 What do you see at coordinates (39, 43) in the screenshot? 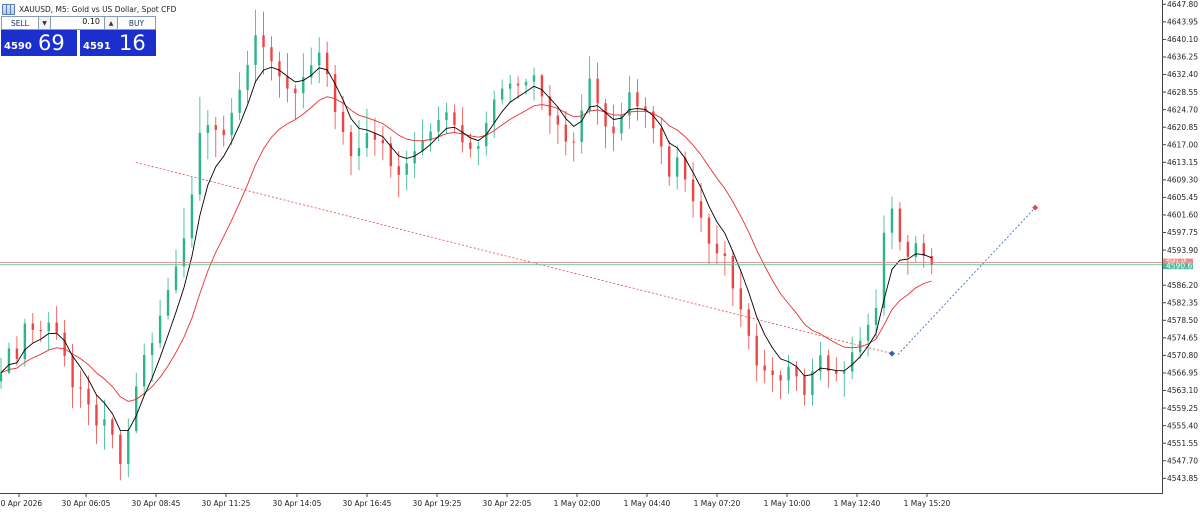
I see `sell-price-box: 4590 69` at bounding box center [39, 43].